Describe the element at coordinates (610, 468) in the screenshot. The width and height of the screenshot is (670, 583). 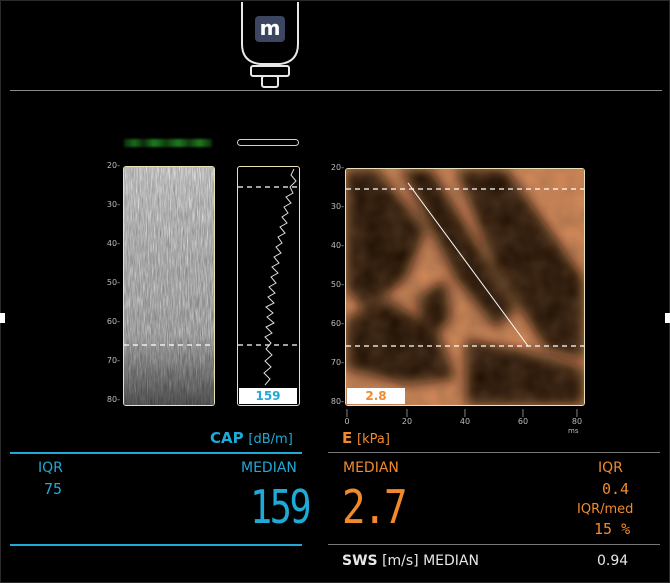
I see `e-iqr-label: IQR` at that location.